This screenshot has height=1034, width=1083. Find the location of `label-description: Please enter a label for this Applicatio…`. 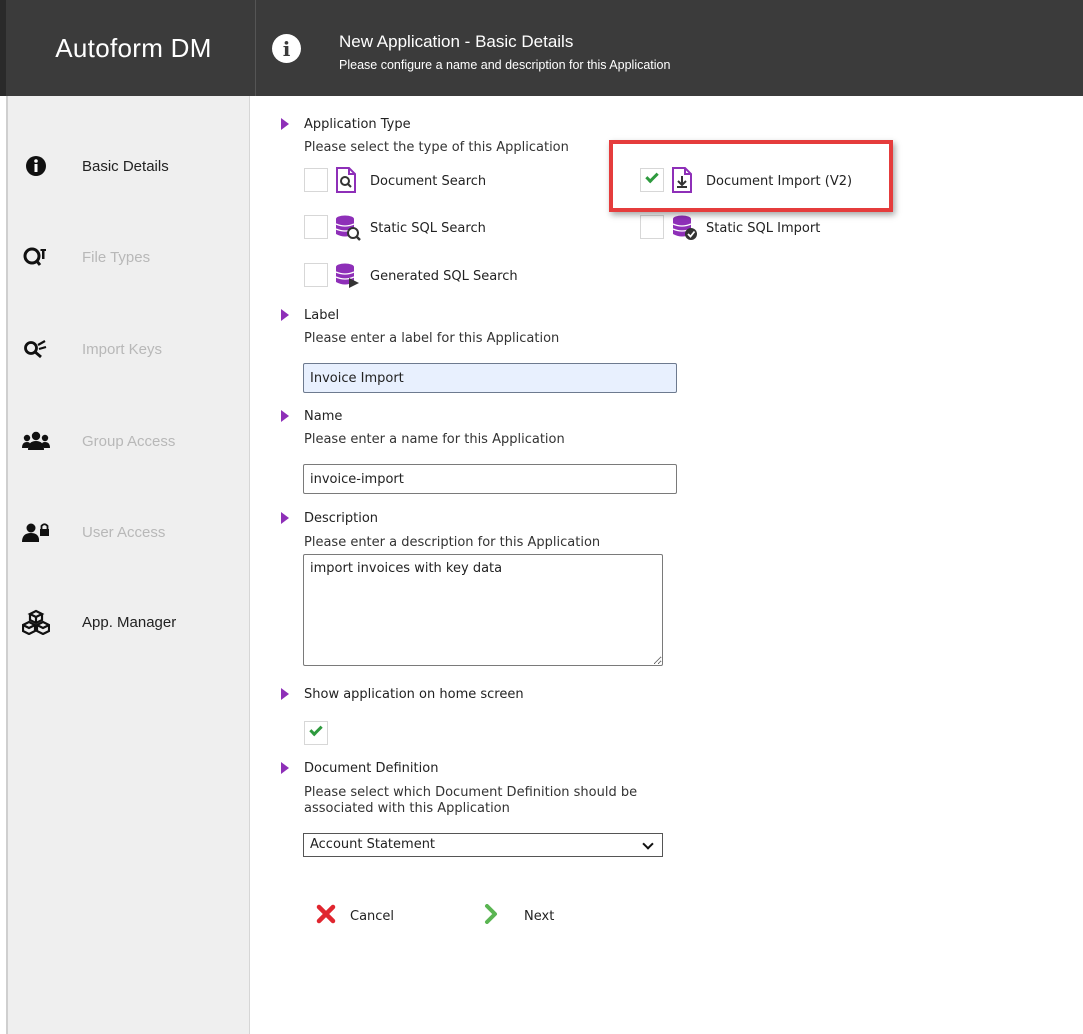

label-description: Please enter a label for this Applicatio… is located at coordinates (432, 338).